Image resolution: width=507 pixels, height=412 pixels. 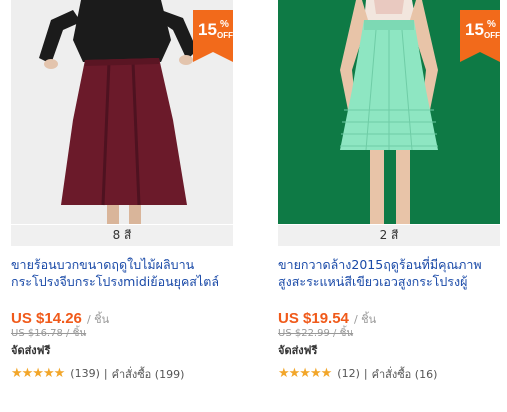 I want to click on color-count: 2 สี, so click(x=389, y=235).